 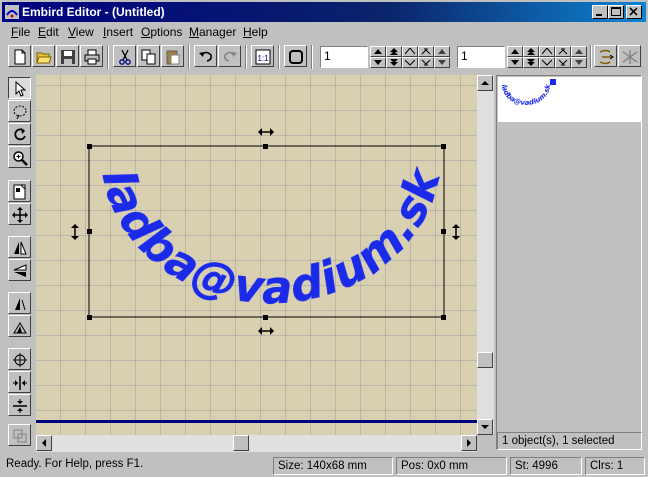 What do you see at coordinates (81, 32) in the screenshot?
I see `menu-view: View` at bounding box center [81, 32].